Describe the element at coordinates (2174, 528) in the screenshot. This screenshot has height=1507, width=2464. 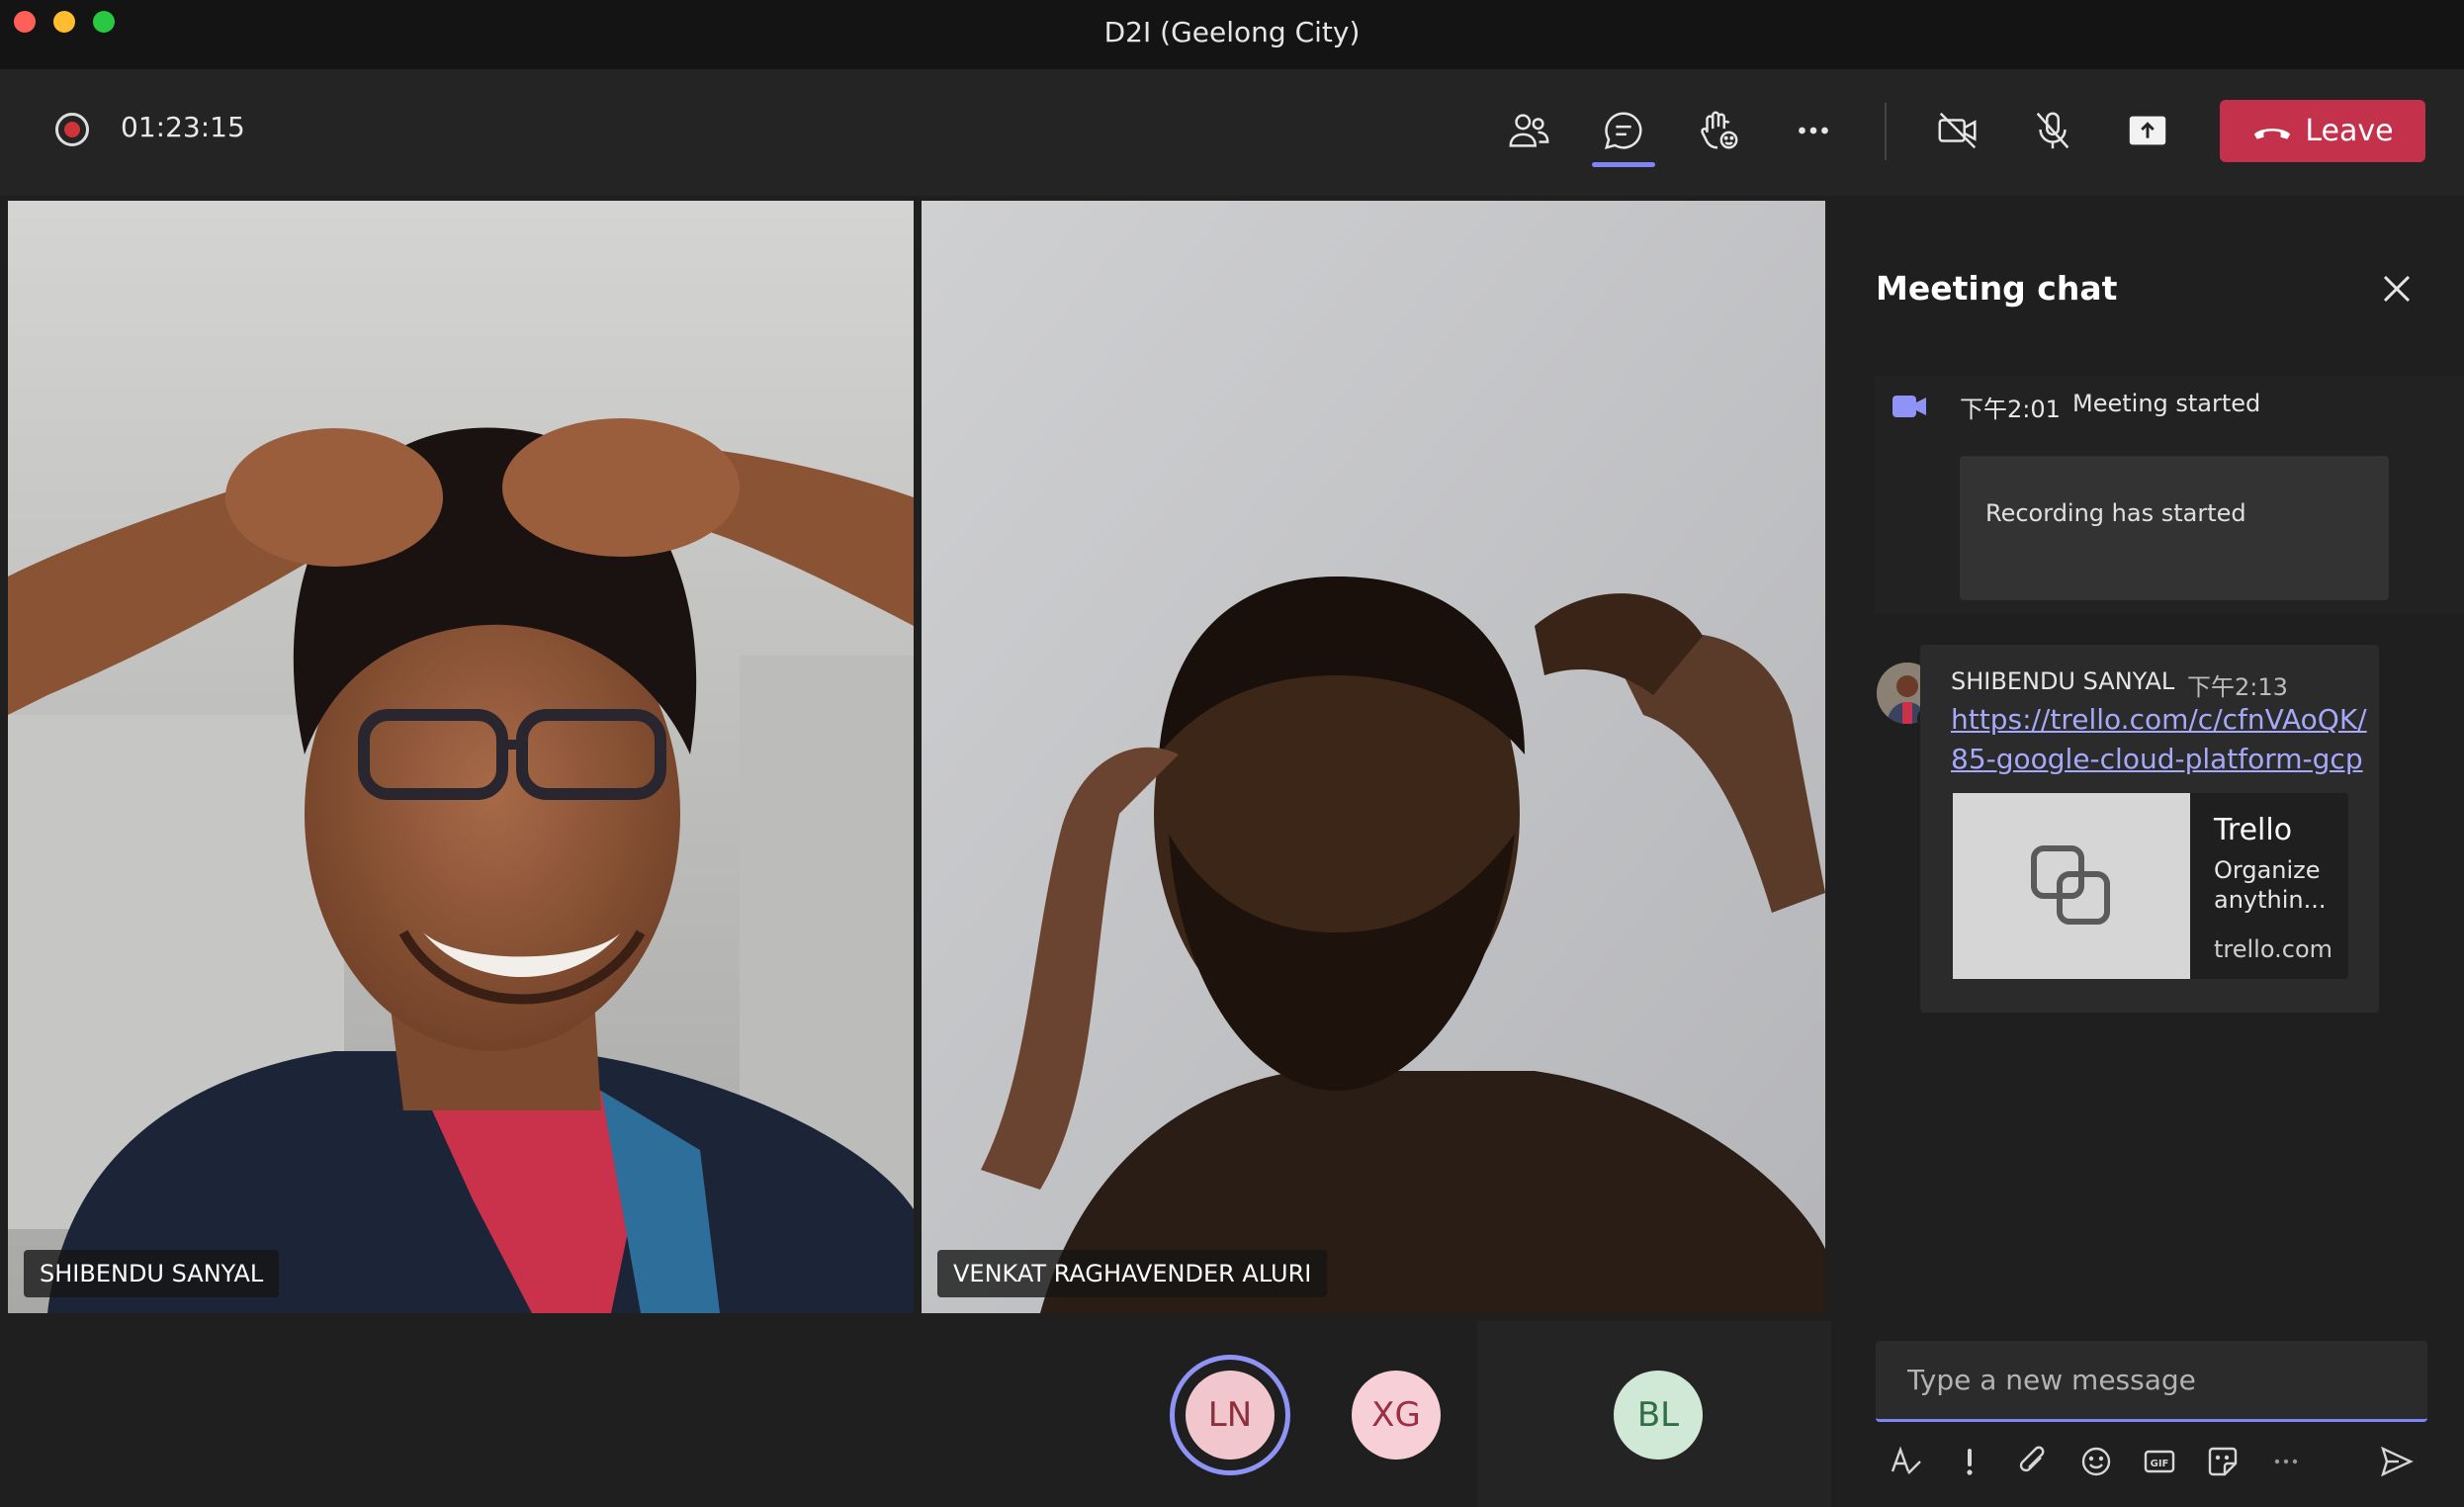
I see `recording-notice-card: Recording has started` at that location.